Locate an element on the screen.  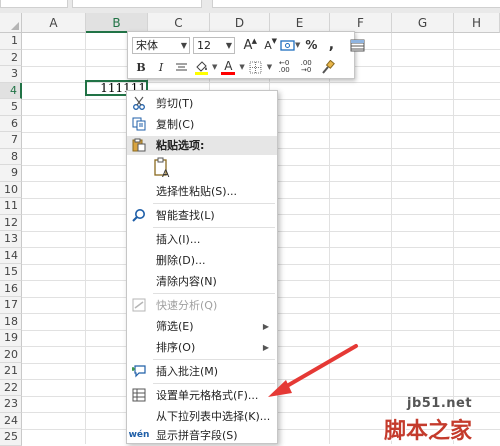
watermark-brand: 脚本之家 is located at coordinates (428, 431).